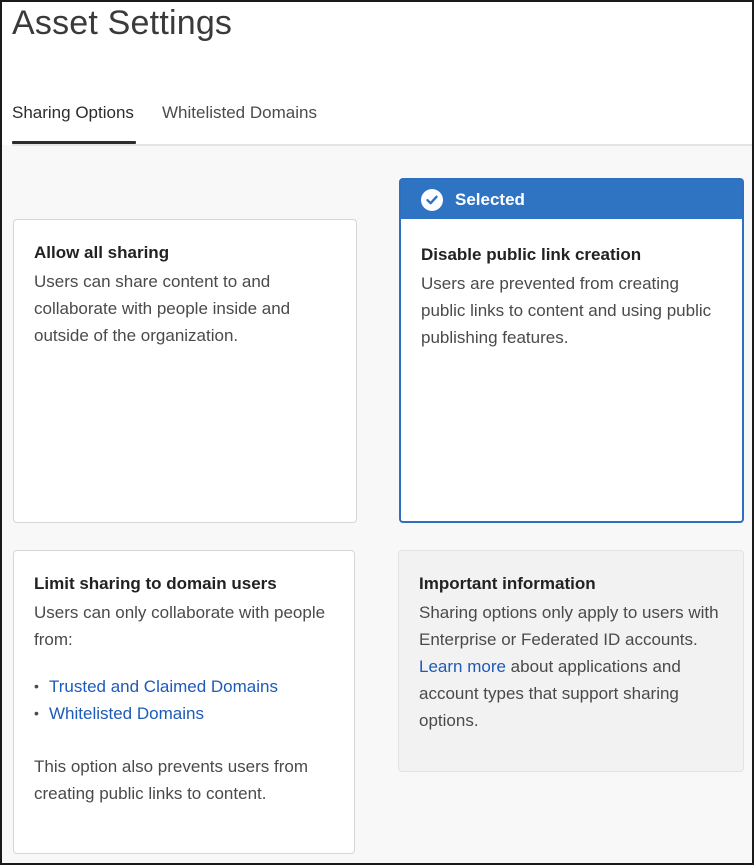 This screenshot has height=865, width=754. I want to click on tab-whitelisted-domains: Whitelisted Domains, so click(239, 122).